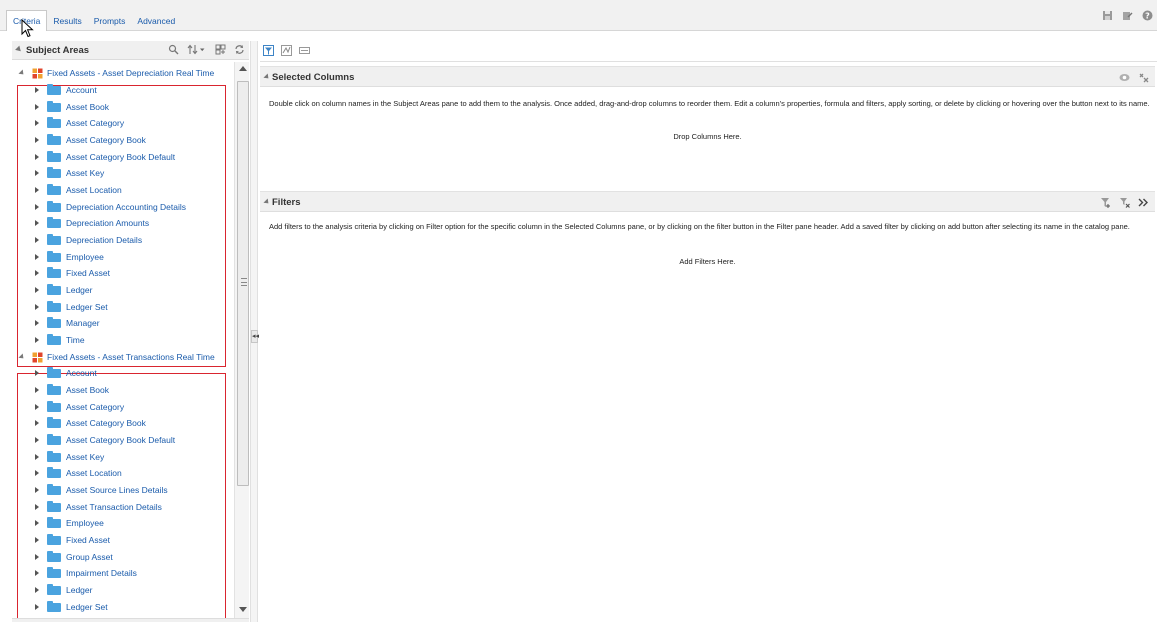 This screenshot has height=622, width=1157. Describe the element at coordinates (110, 207) in the screenshot. I see `folder-row: Depreciation Accounting Details` at that location.